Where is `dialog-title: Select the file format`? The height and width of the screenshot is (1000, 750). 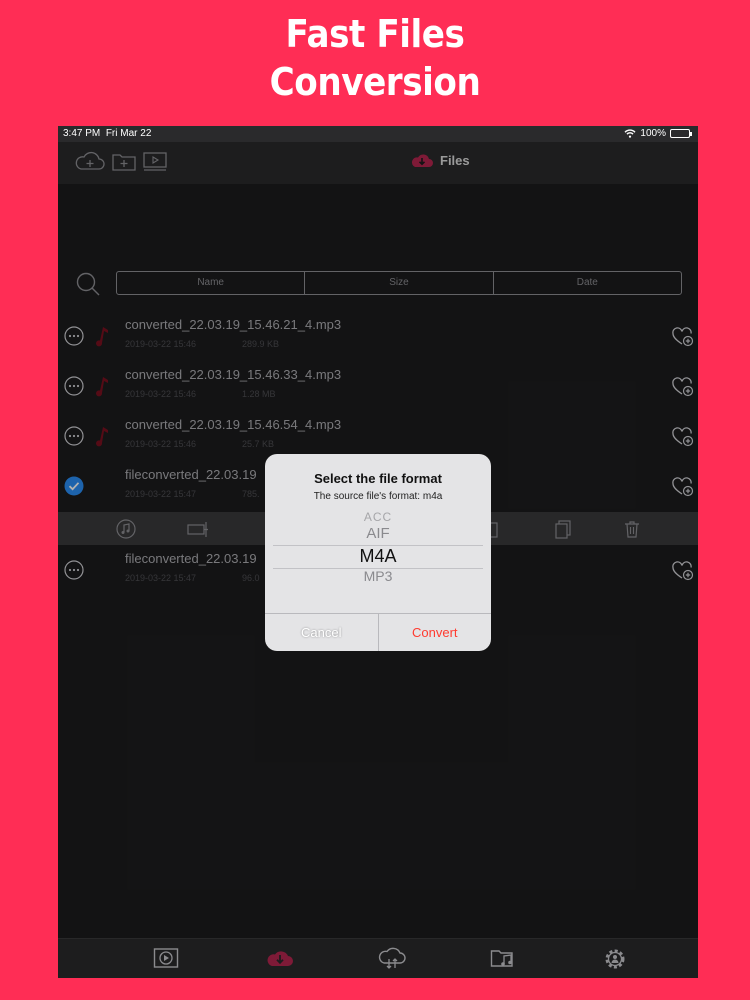 dialog-title: Select the file format is located at coordinates (378, 478).